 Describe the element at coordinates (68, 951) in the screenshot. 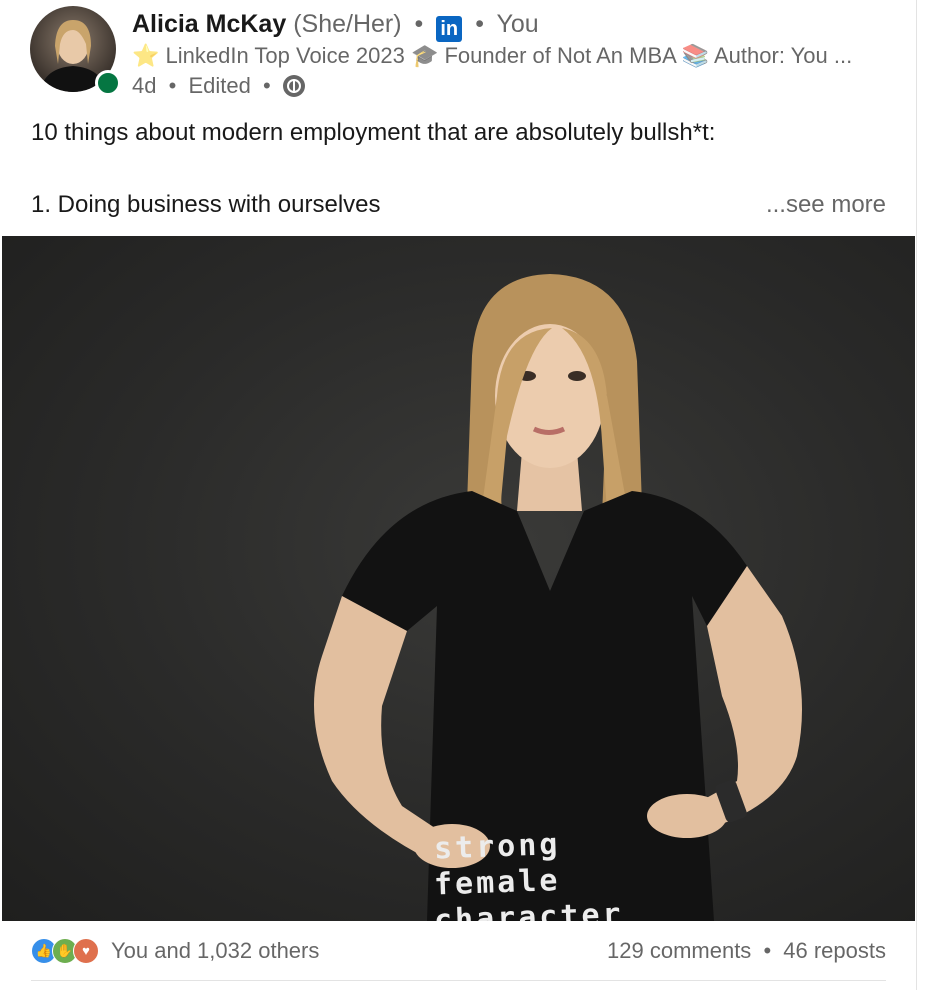

I see `reaction-icons: 👍 ✋ ♥` at that location.